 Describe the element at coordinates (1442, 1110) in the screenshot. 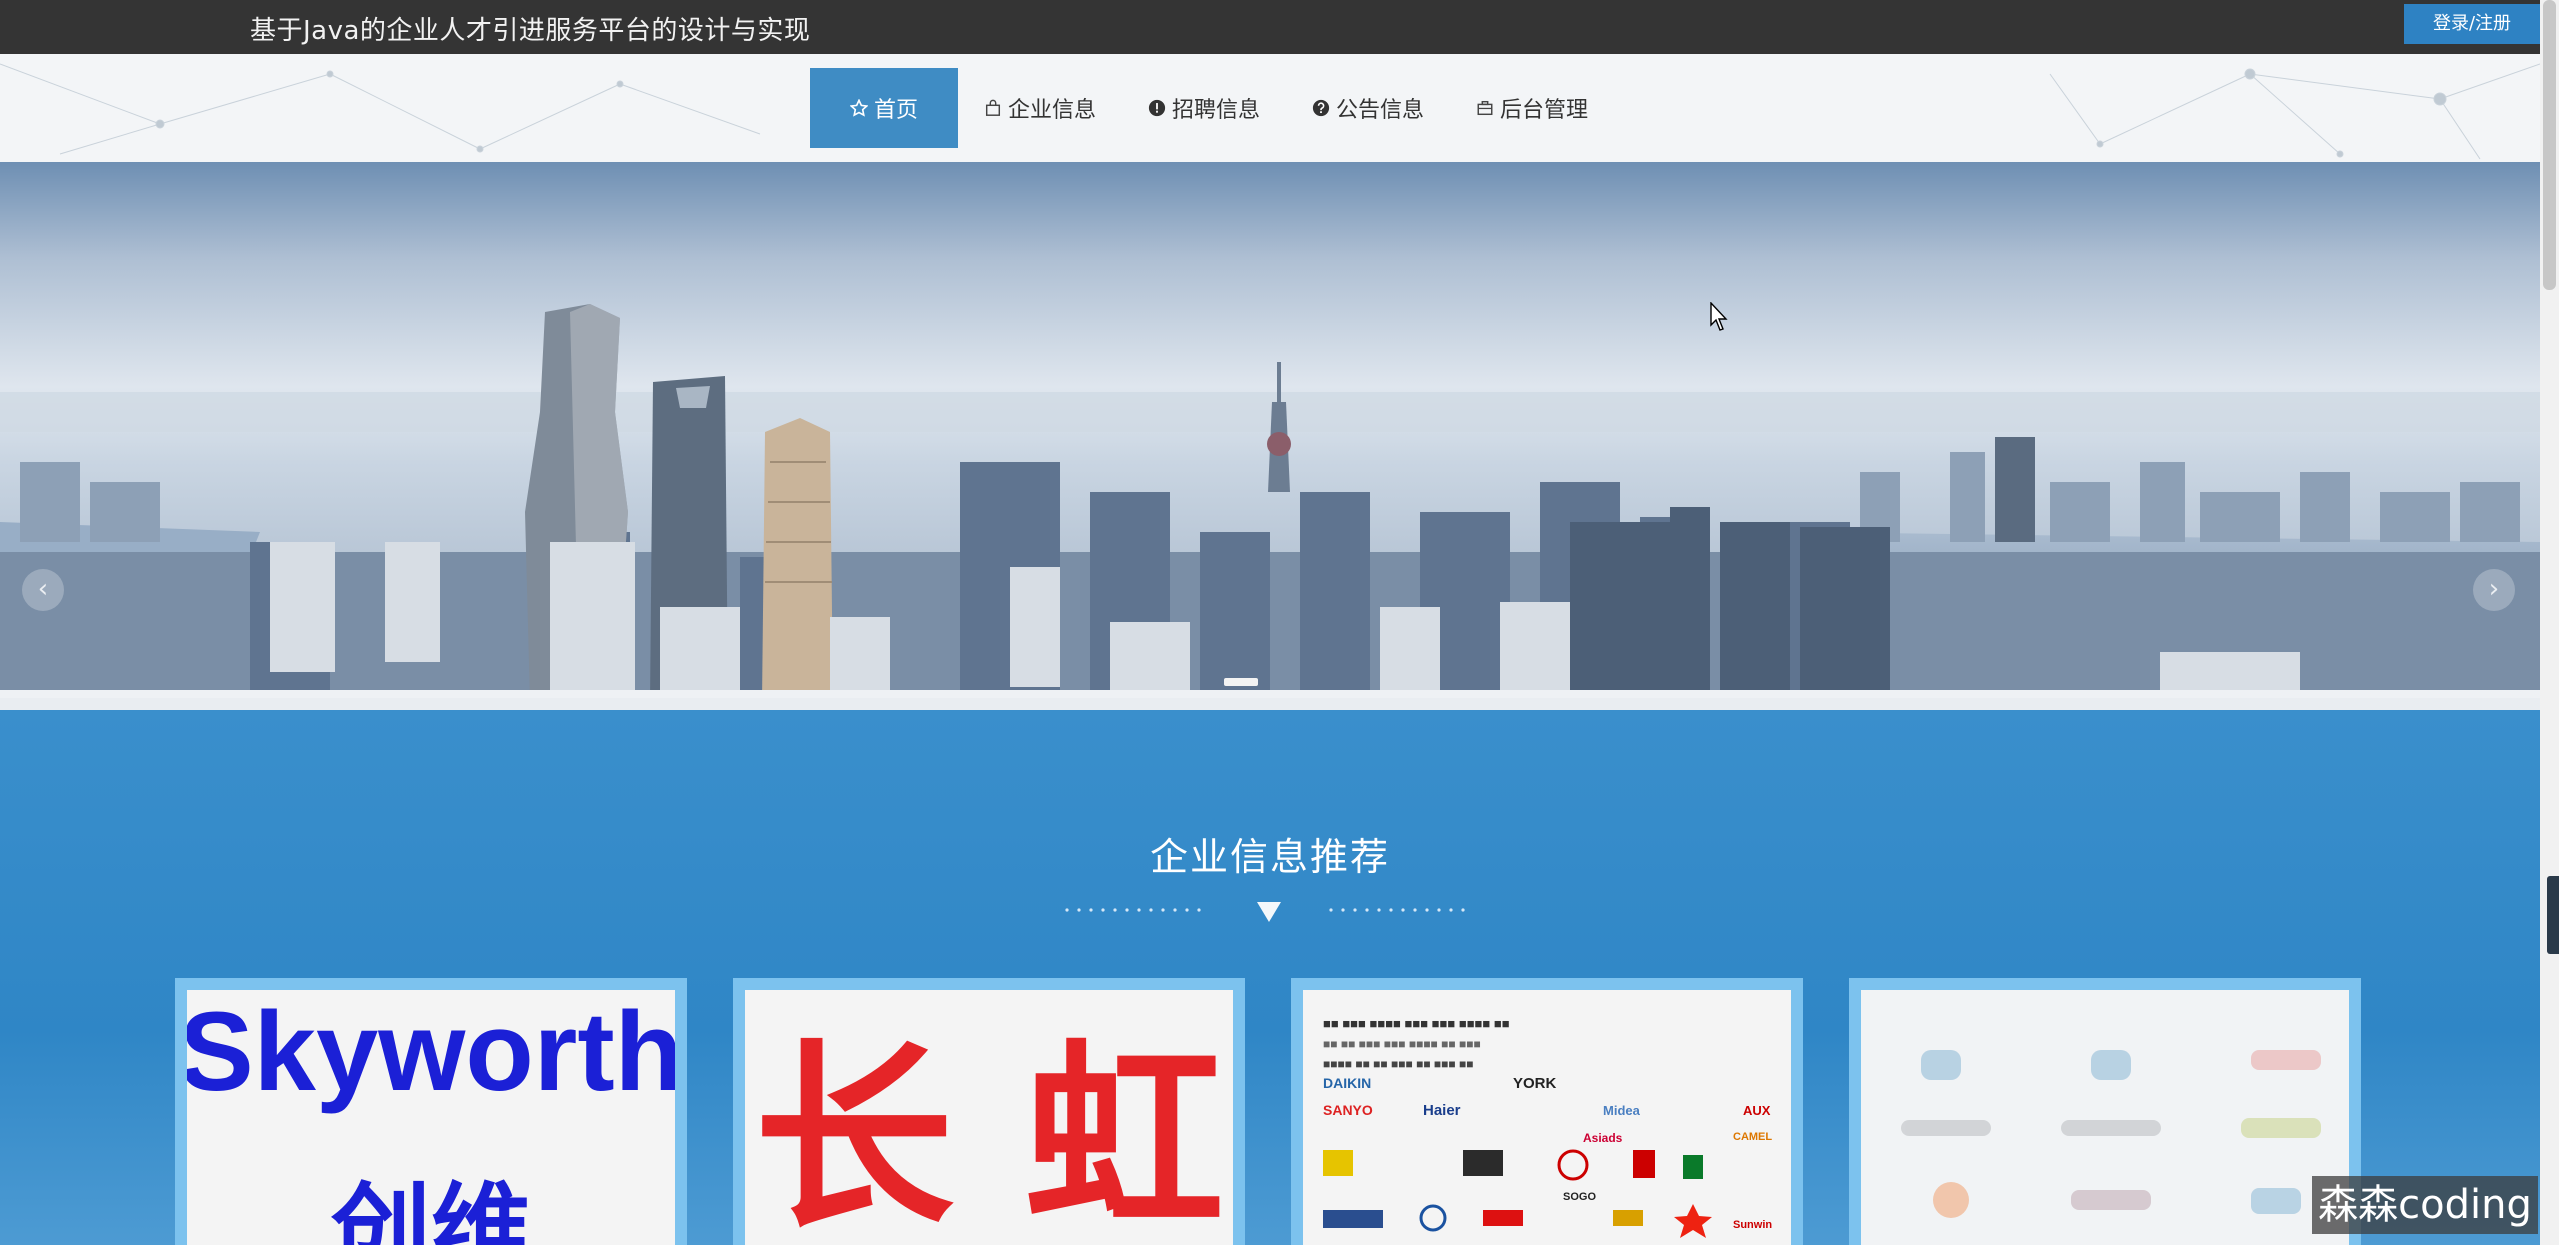

I see `logo-haier: Haier` at that location.